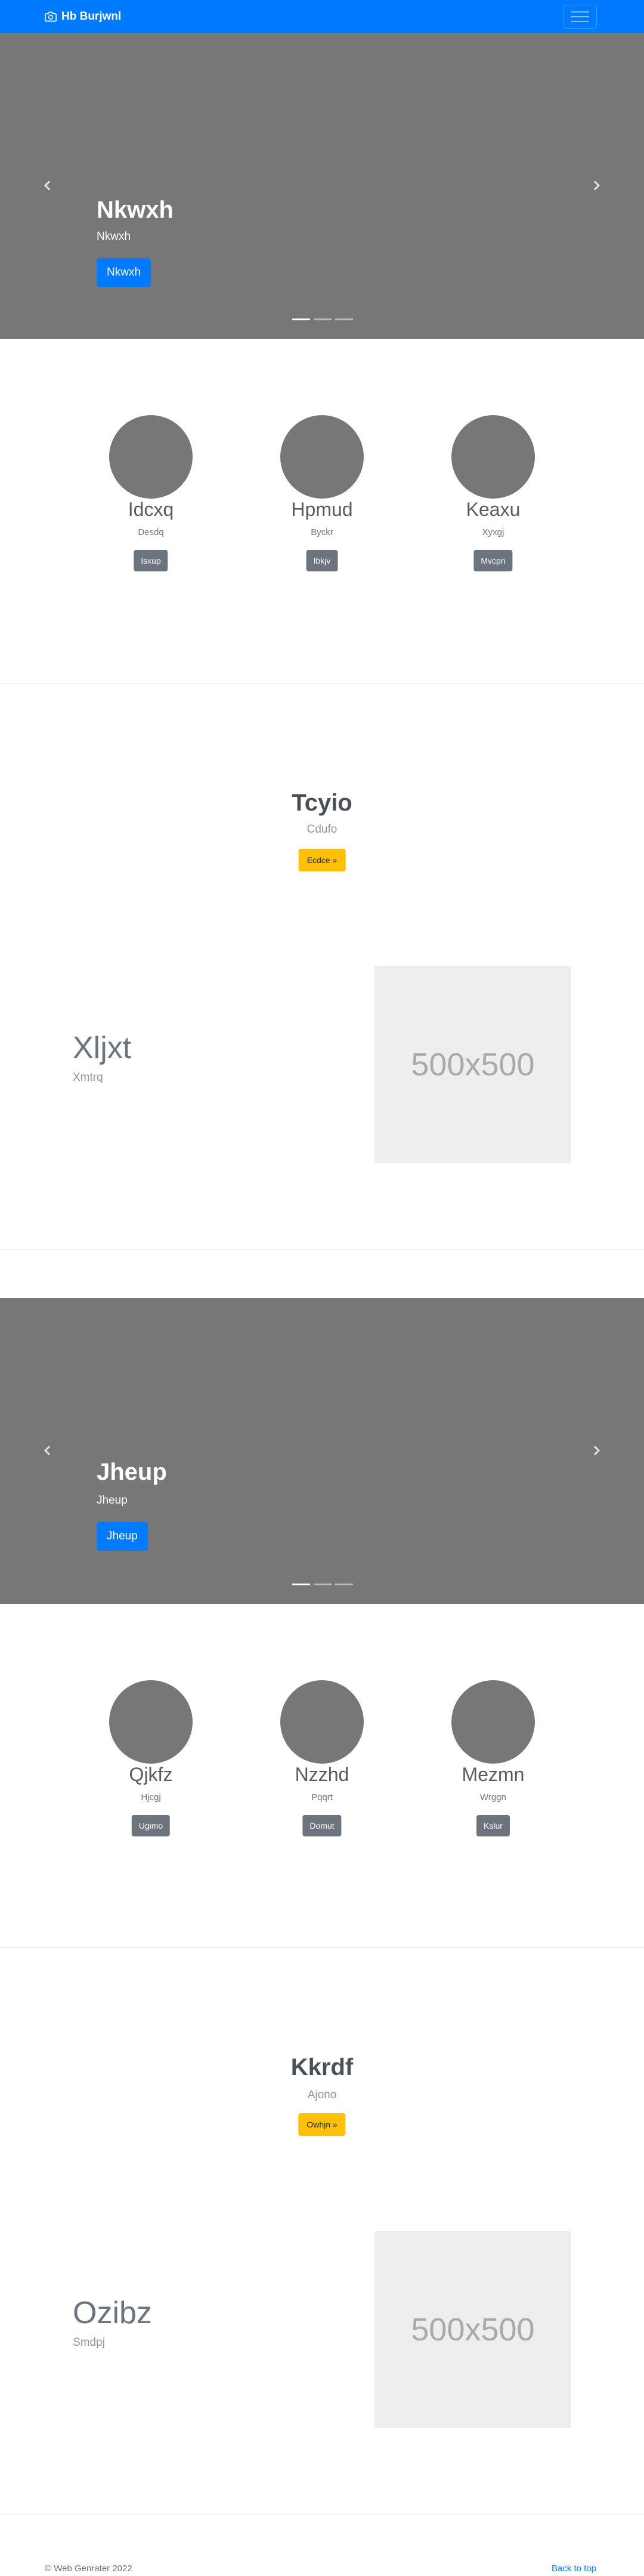 Image resolution: width=644 pixels, height=2576 pixels. Describe the element at coordinates (322, 2067) in the screenshot. I see `section-heading: Kkrdf` at that location.